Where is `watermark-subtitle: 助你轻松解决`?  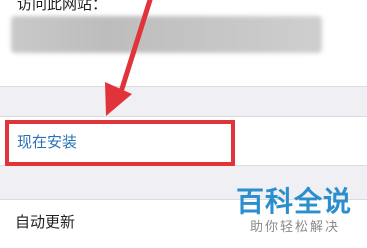 watermark-subtitle: 助你轻松解决 is located at coordinates (295, 227).